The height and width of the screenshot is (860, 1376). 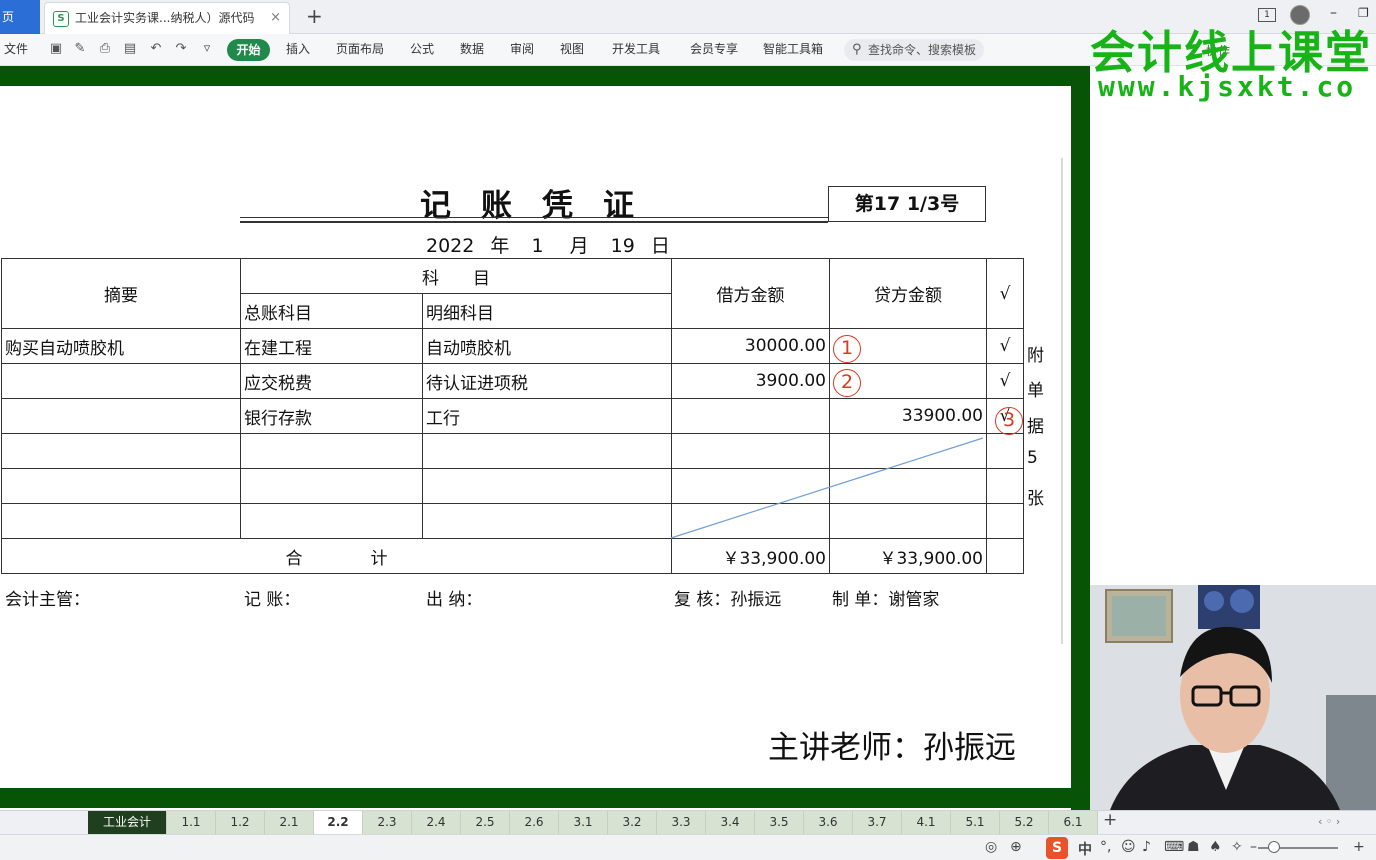 What do you see at coordinates (105, 49) in the screenshot?
I see `print-icon: ⎙` at bounding box center [105, 49].